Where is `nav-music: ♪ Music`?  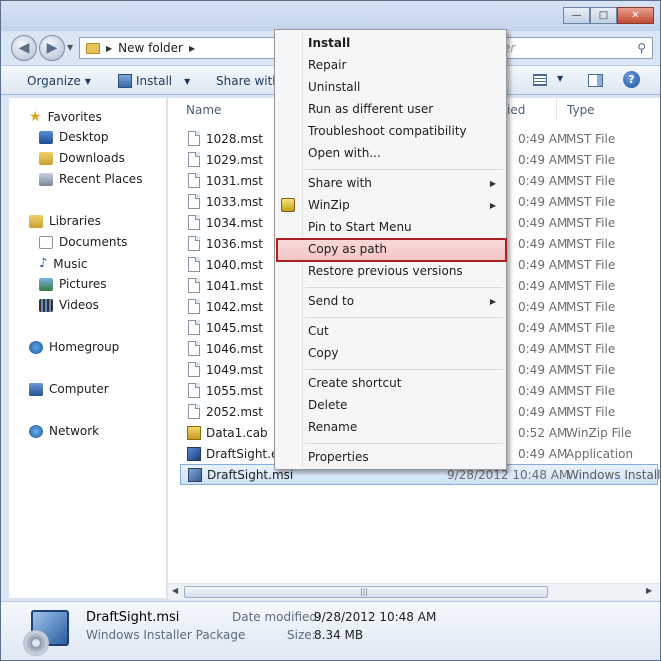 nav-music: ♪ Music is located at coordinates (63, 263).